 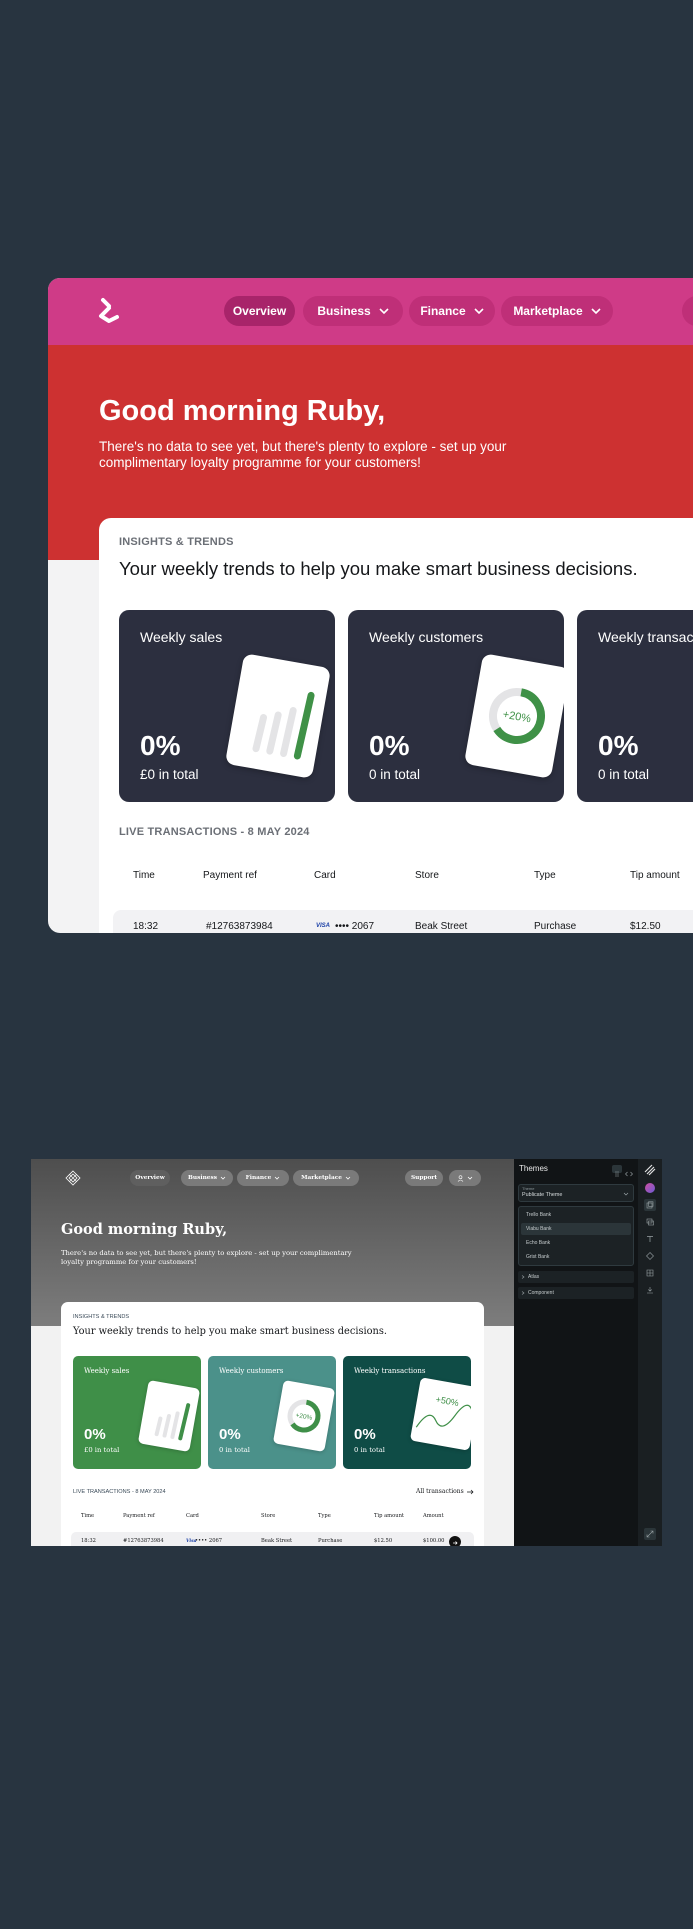 I want to click on download-icon, so click(x=650, y=1290).